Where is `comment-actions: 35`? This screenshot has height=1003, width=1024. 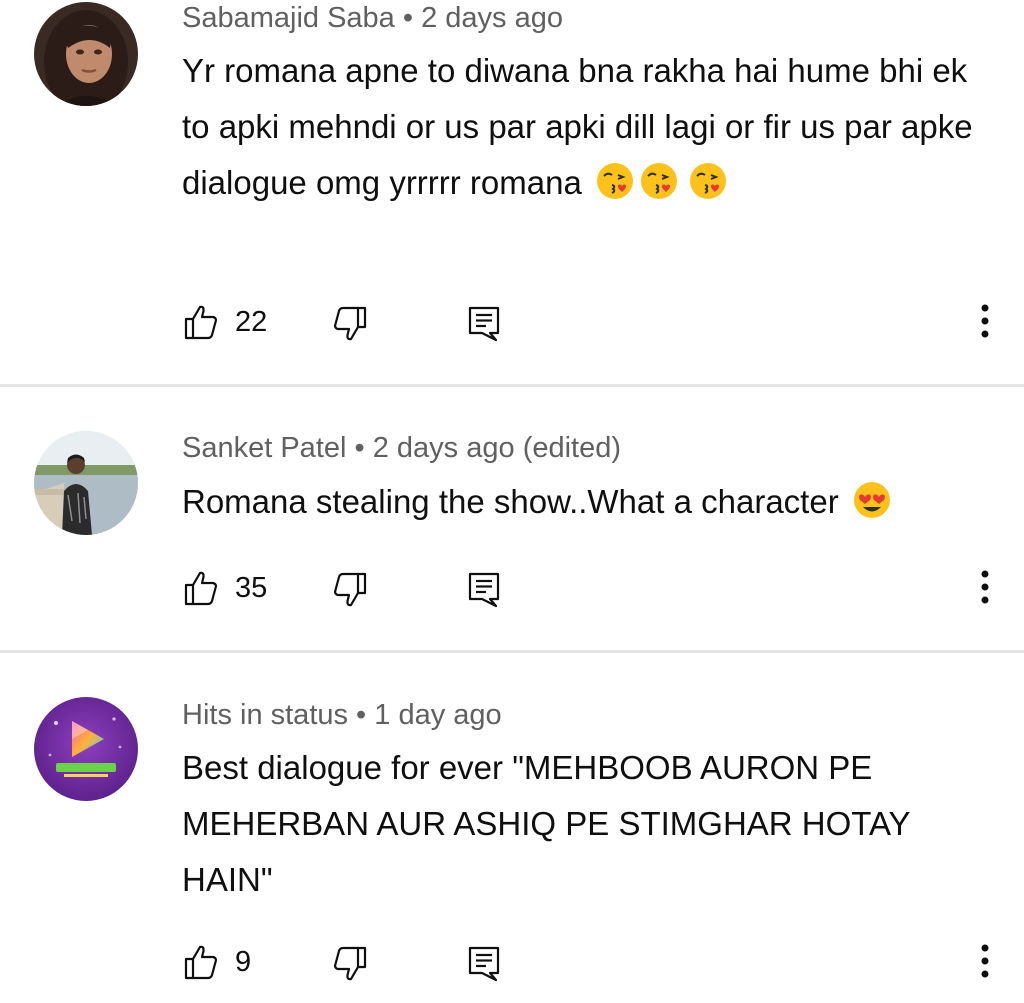
comment-actions: 35 is located at coordinates (512, 591).